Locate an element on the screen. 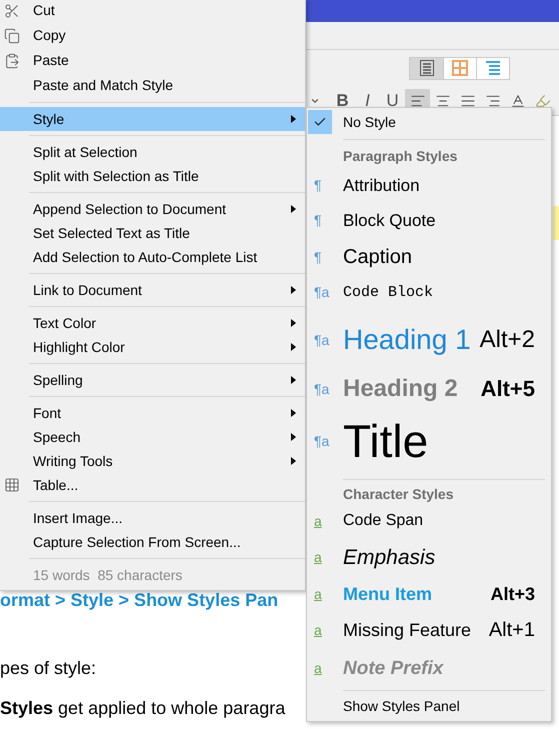 The width and height of the screenshot is (559, 729). text-color-icon is located at coordinates (518, 100).